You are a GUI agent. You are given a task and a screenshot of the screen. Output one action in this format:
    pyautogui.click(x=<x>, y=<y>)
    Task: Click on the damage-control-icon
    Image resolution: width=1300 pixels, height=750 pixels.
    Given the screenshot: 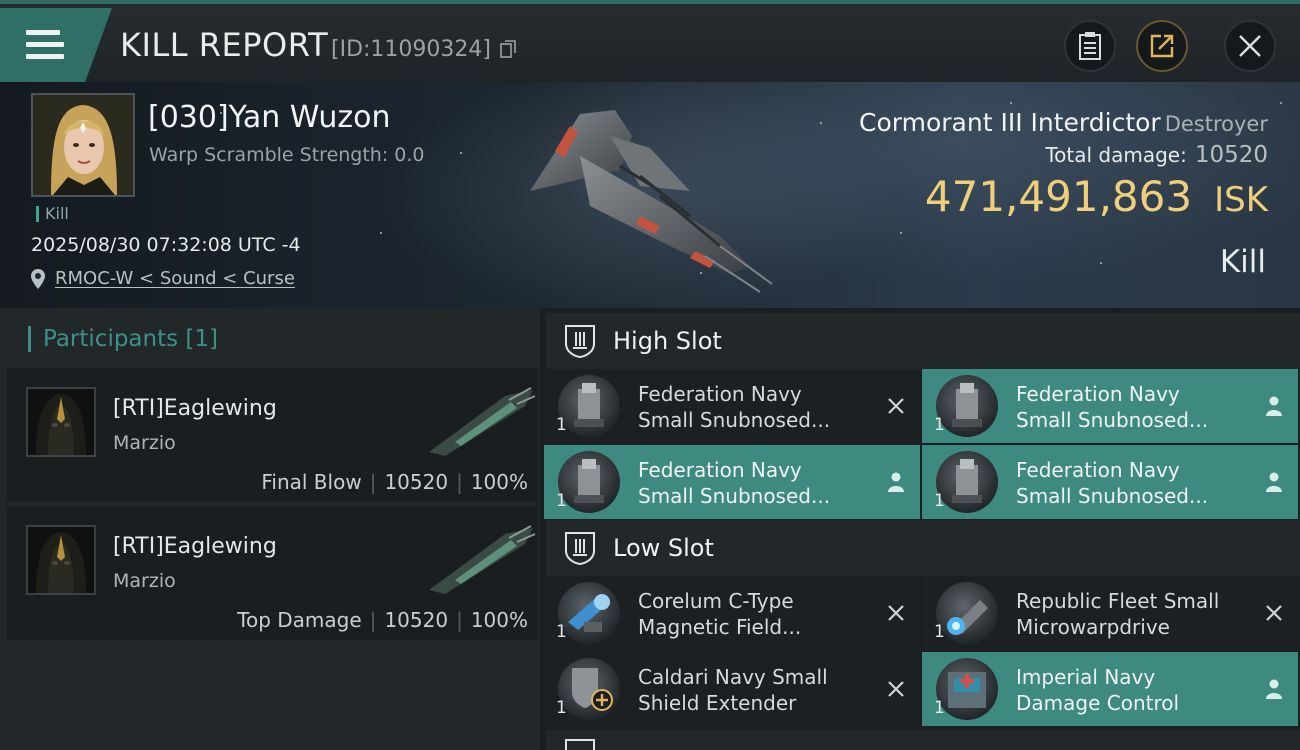 What is the action you would take?
    pyautogui.click(x=967, y=689)
    